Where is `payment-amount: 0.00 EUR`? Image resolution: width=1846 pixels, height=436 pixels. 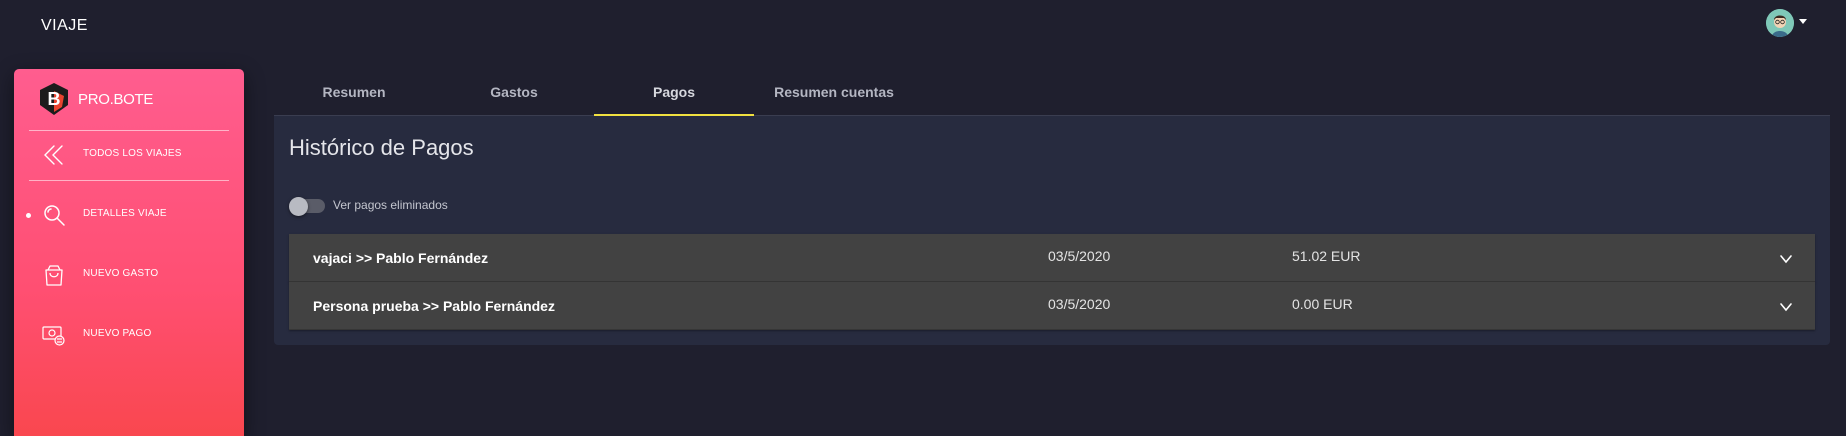
payment-amount: 0.00 EUR is located at coordinates (1322, 304).